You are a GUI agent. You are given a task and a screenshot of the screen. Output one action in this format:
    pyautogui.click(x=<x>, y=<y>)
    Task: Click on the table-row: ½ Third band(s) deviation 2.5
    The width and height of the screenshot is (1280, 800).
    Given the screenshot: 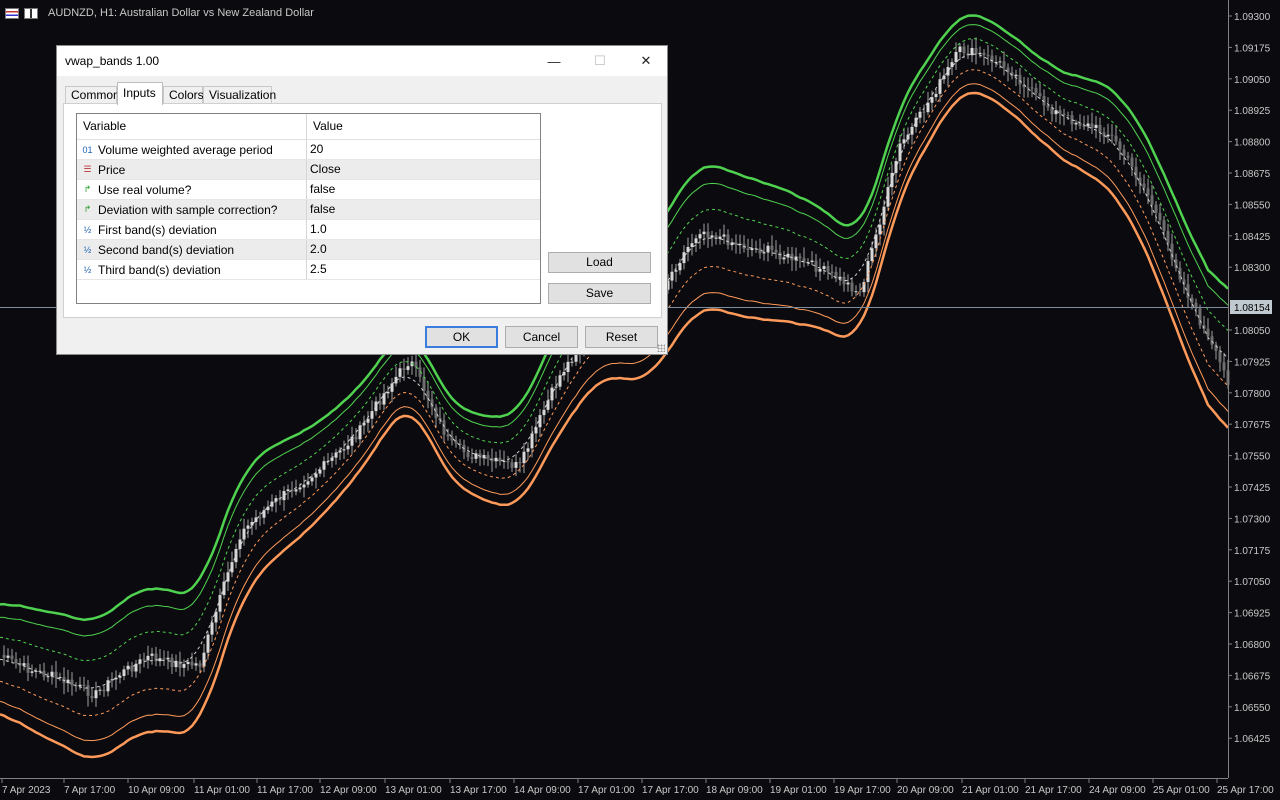 What is the action you would take?
    pyautogui.click(x=308, y=270)
    